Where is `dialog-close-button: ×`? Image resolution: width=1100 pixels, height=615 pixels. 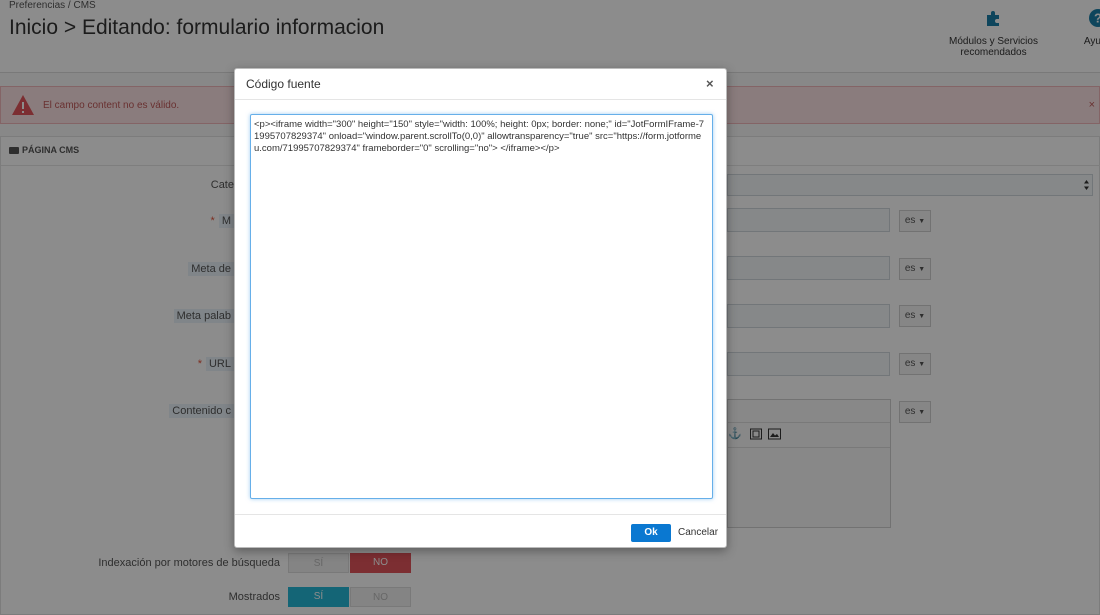 dialog-close-button: × is located at coordinates (710, 83).